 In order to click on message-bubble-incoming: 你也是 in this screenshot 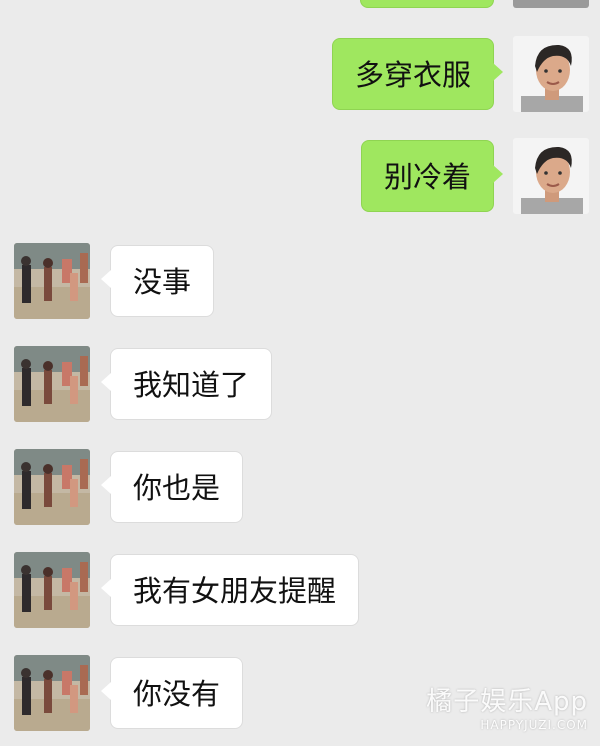, I will do `click(172, 487)`.